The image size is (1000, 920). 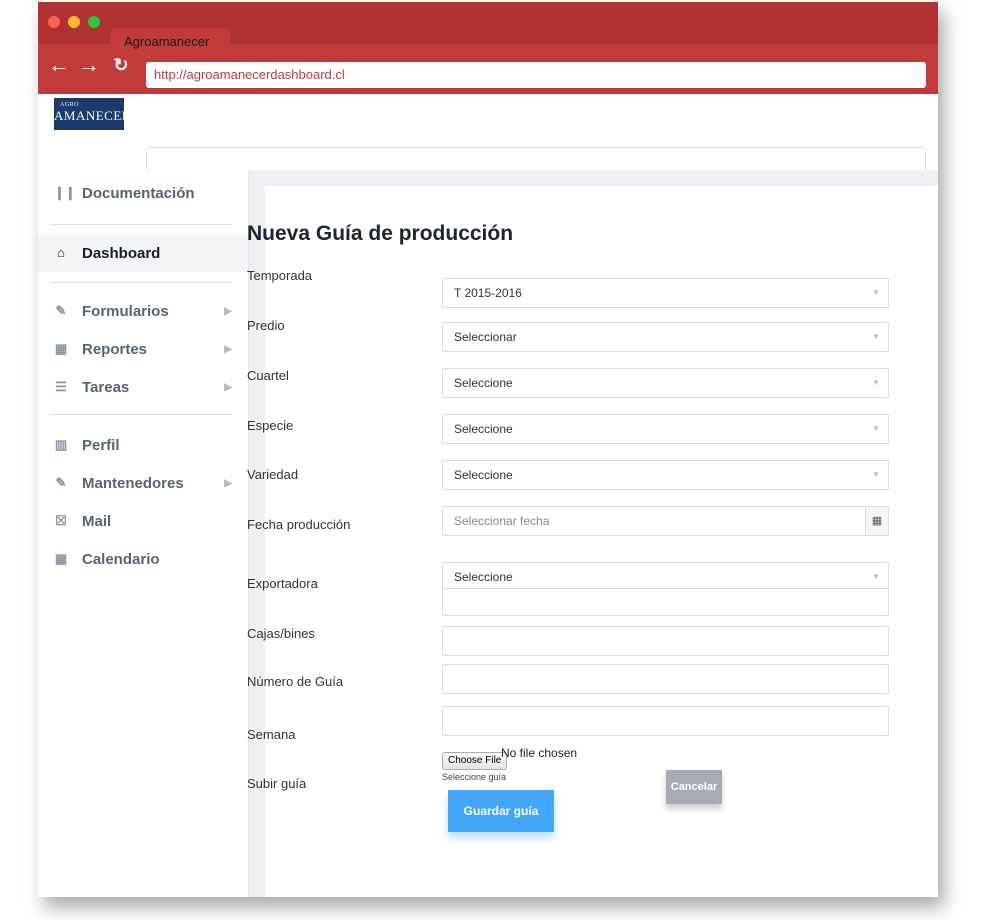 What do you see at coordinates (61, 520) in the screenshot?
I see `mail-icon: ☒` at bounding box center [61, 520].